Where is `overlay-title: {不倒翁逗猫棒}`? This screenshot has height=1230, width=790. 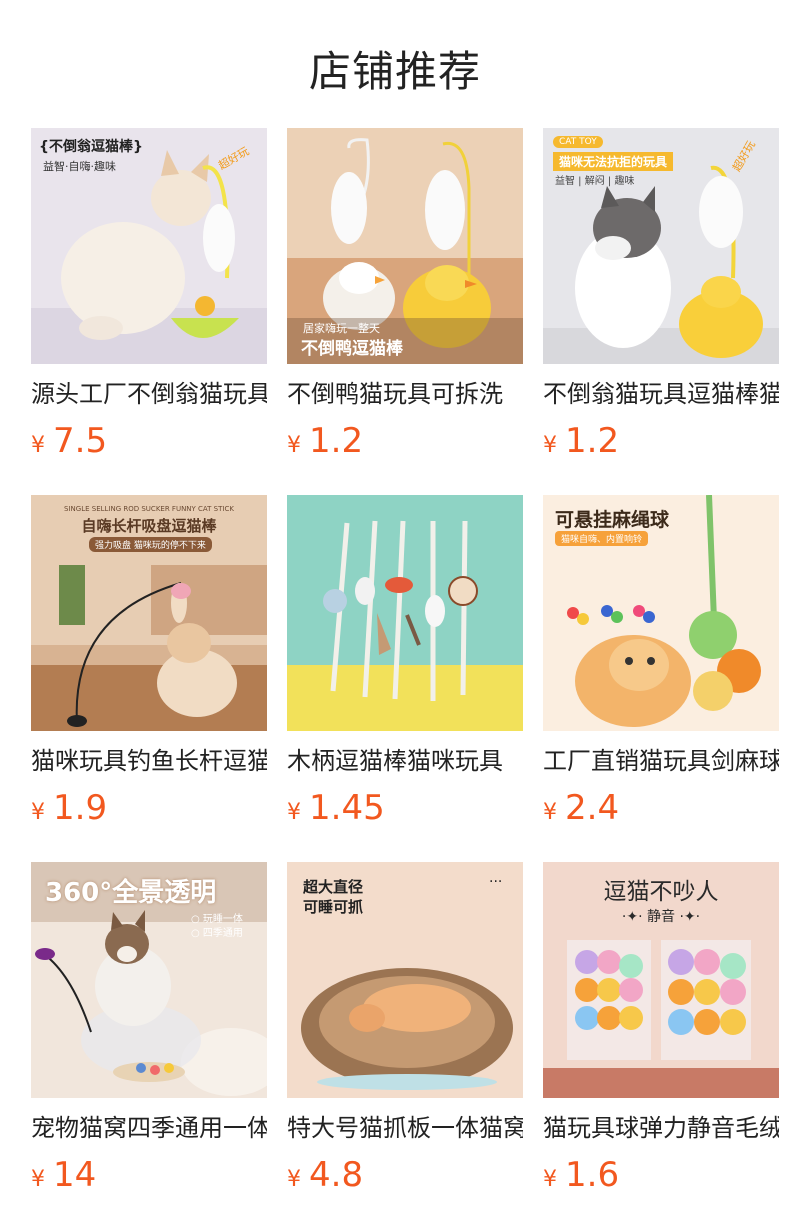
overlay-title: {不倒翁逗猫棒} is located at coordinates (91, 147).